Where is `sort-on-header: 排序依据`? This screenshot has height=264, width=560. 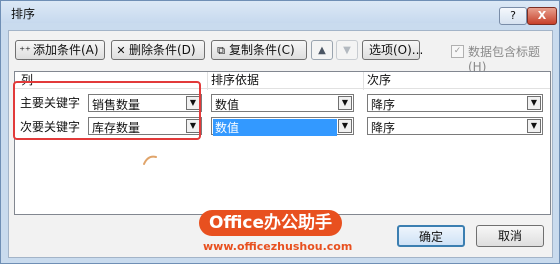
sort-on-header: 排序依据 is located at coordinates (235, 80).